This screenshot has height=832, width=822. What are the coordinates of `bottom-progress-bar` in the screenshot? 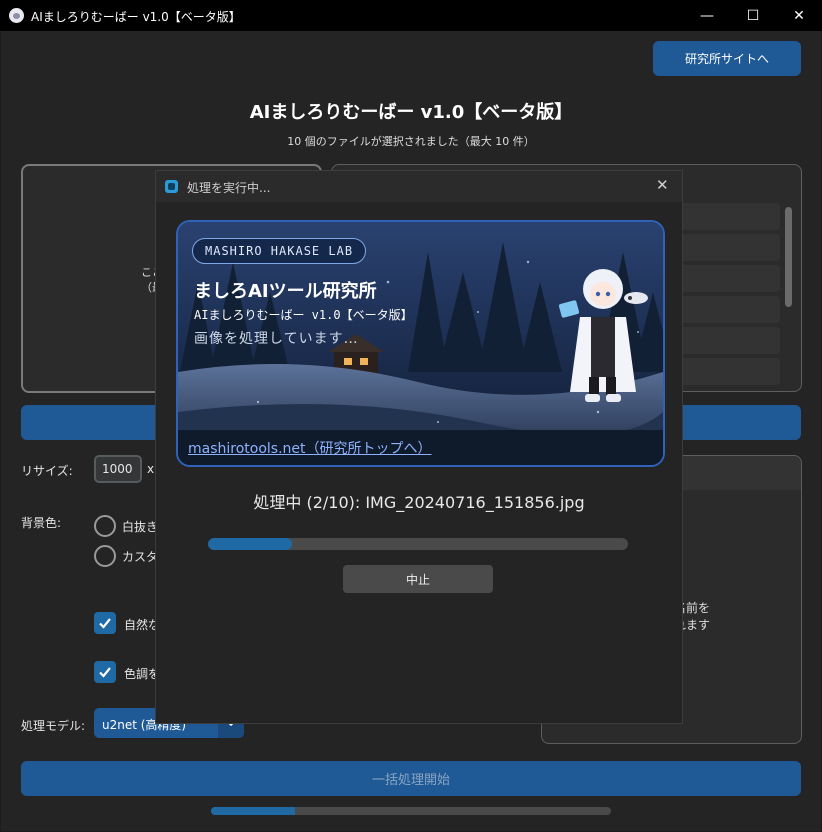 It's located at (411, 811).